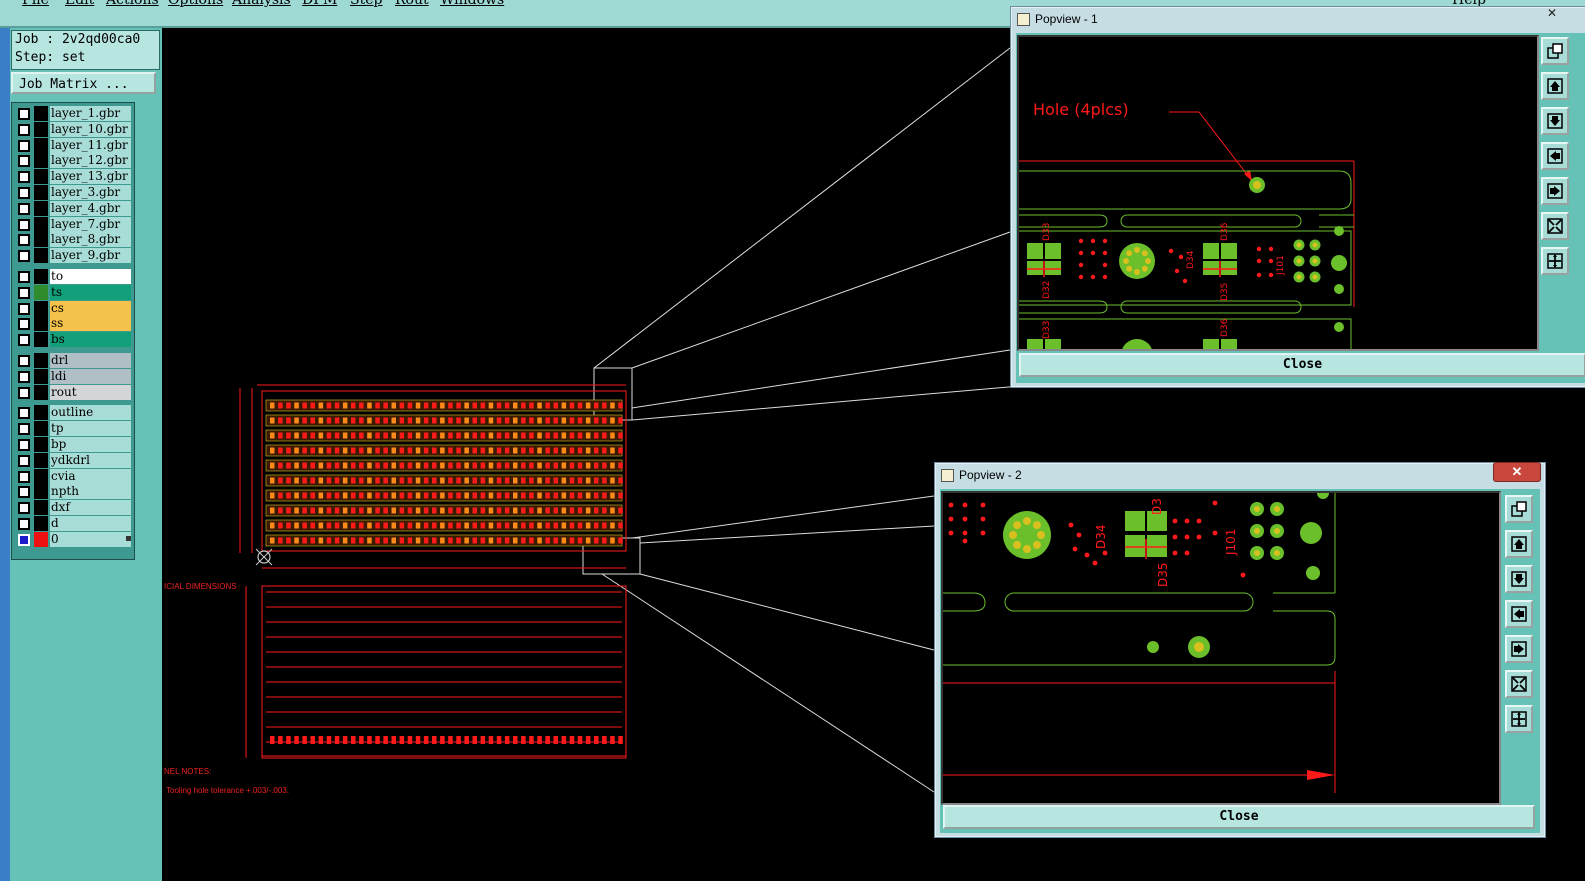 Image resolution: width=1585 pixels, height=881 pixels. I want to click on layer-name: 0, so click(90, 539).